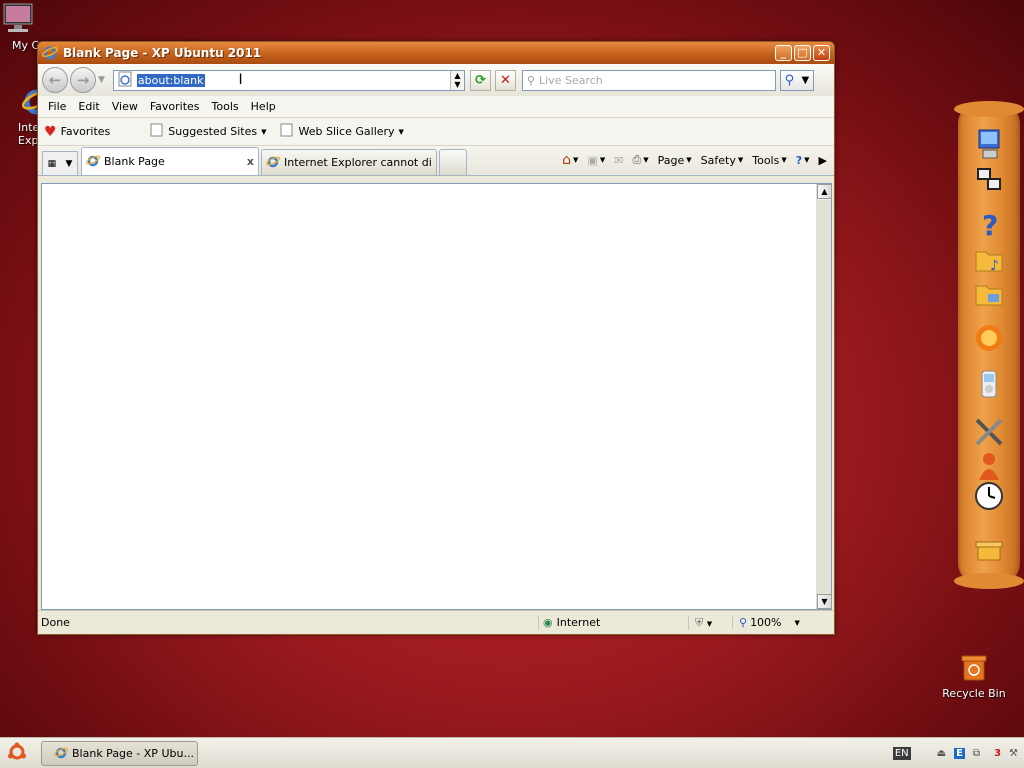 The image size is (1024, 768). Describe the element at coordinates (85, 131) in the screenshot. I see `favorites-label: Favorites` at that location.